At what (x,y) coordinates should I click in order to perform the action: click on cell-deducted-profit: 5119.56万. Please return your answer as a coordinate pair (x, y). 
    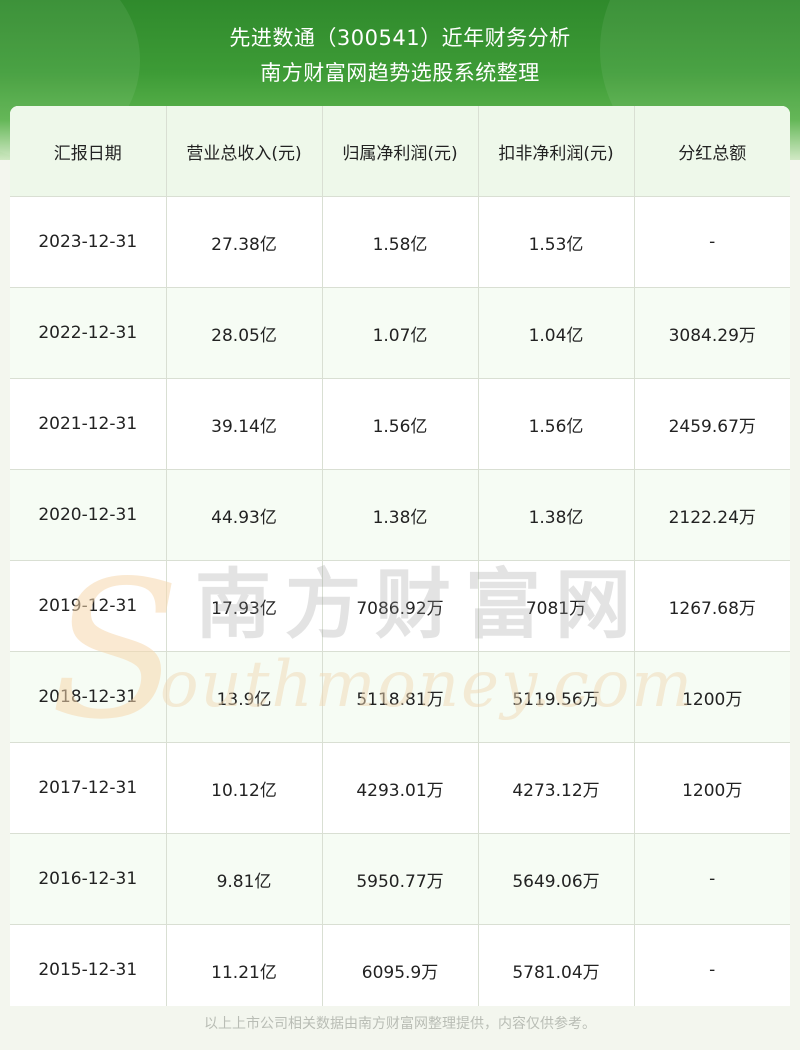
    Looking at the image, I should click on (556, 697).